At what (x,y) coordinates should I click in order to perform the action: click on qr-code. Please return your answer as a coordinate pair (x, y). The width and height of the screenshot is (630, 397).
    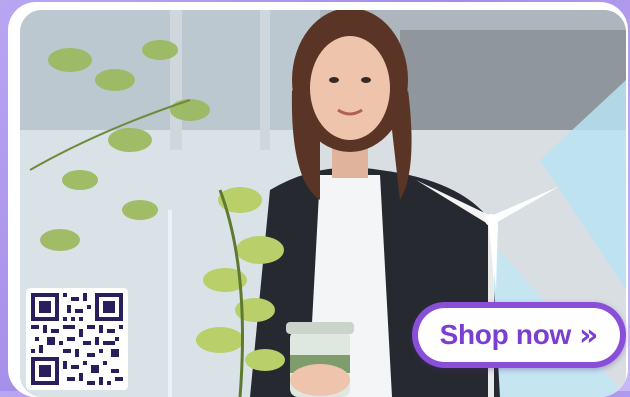
    Looking at the image, I should click on (77, 339).